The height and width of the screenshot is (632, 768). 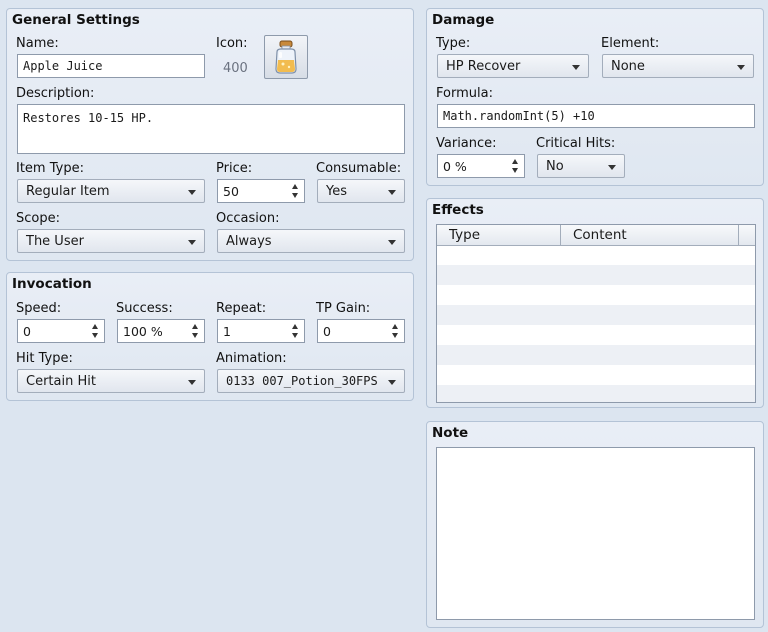 I want to click on consumable-label: Consumable:, so click(x=359, y=168).